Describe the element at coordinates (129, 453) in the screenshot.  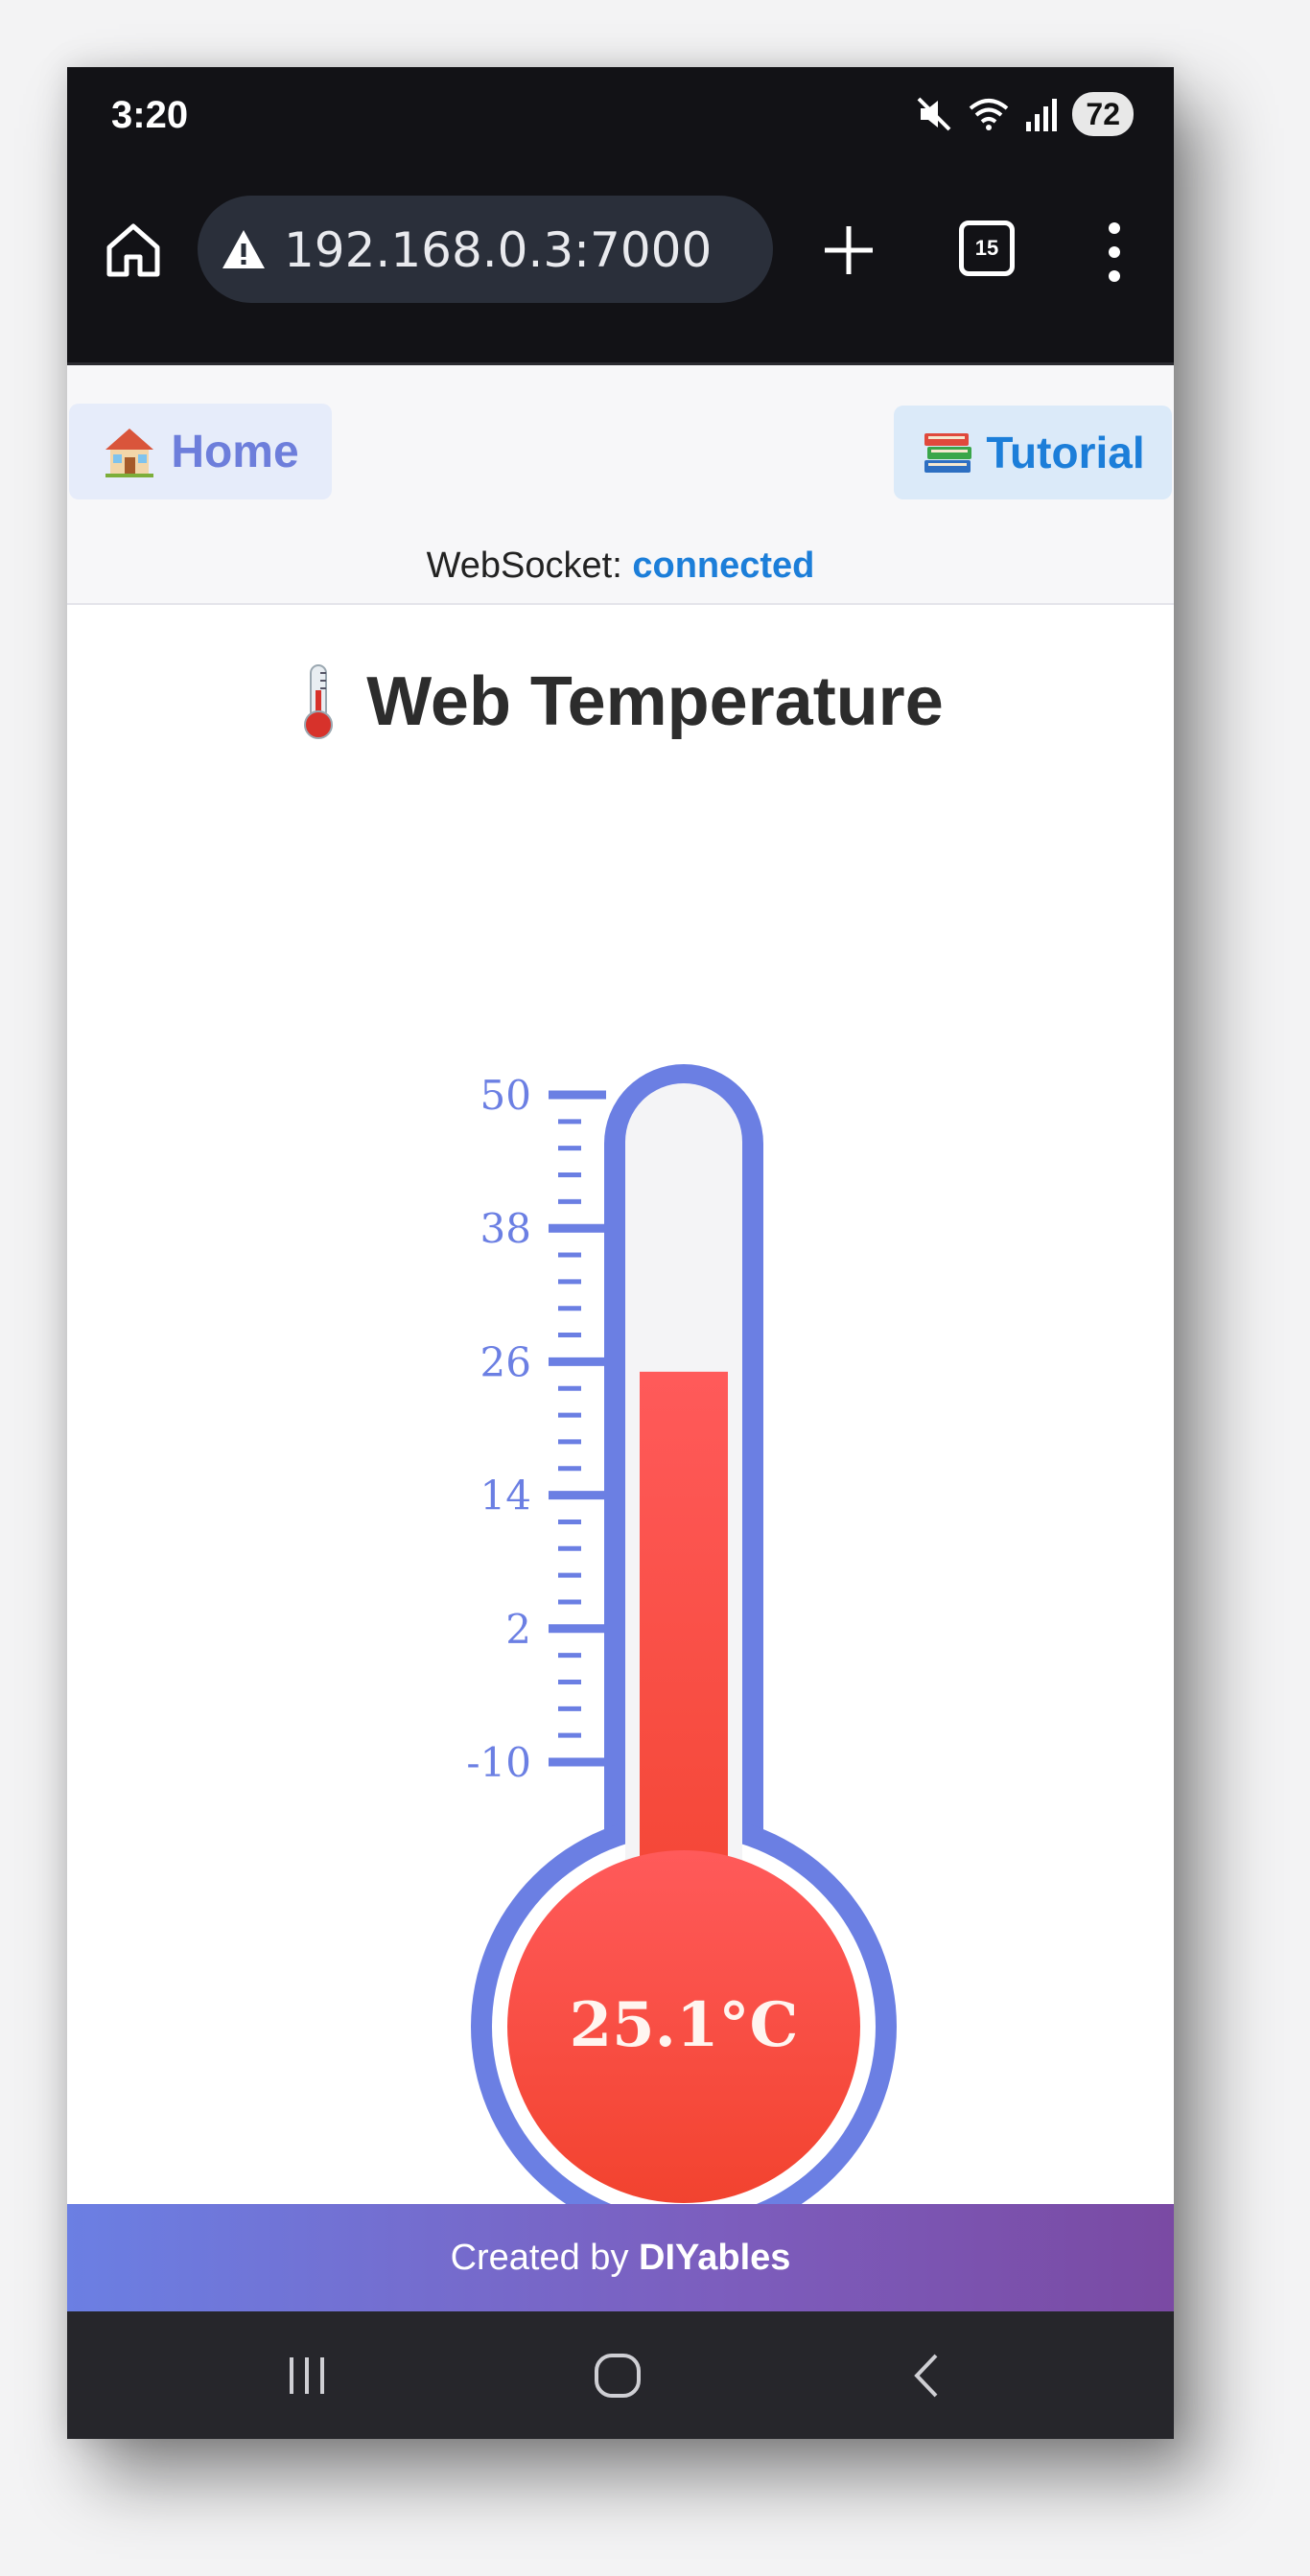
I see `house-icon` at that location.